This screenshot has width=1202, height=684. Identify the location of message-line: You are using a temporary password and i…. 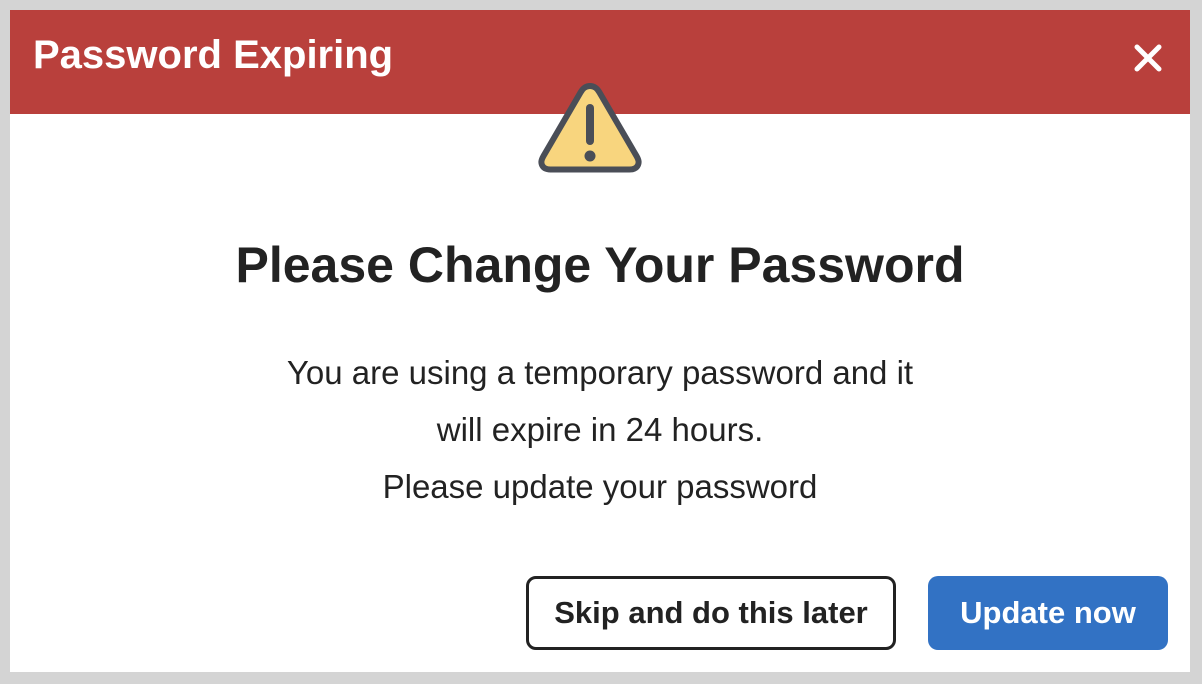
(600, 372).